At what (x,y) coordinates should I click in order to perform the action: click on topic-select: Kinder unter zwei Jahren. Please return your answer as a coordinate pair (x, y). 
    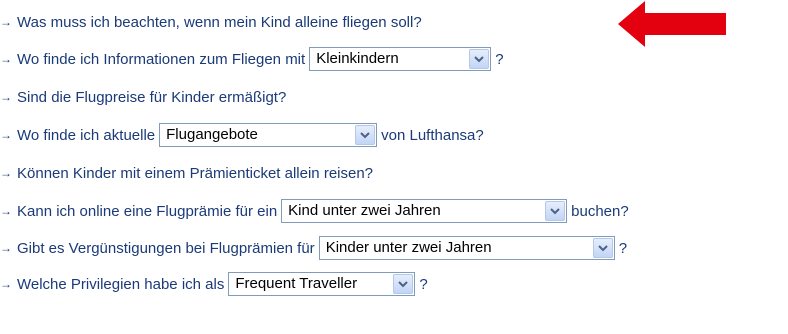
    Looking at the image, I should click on (466, 248).